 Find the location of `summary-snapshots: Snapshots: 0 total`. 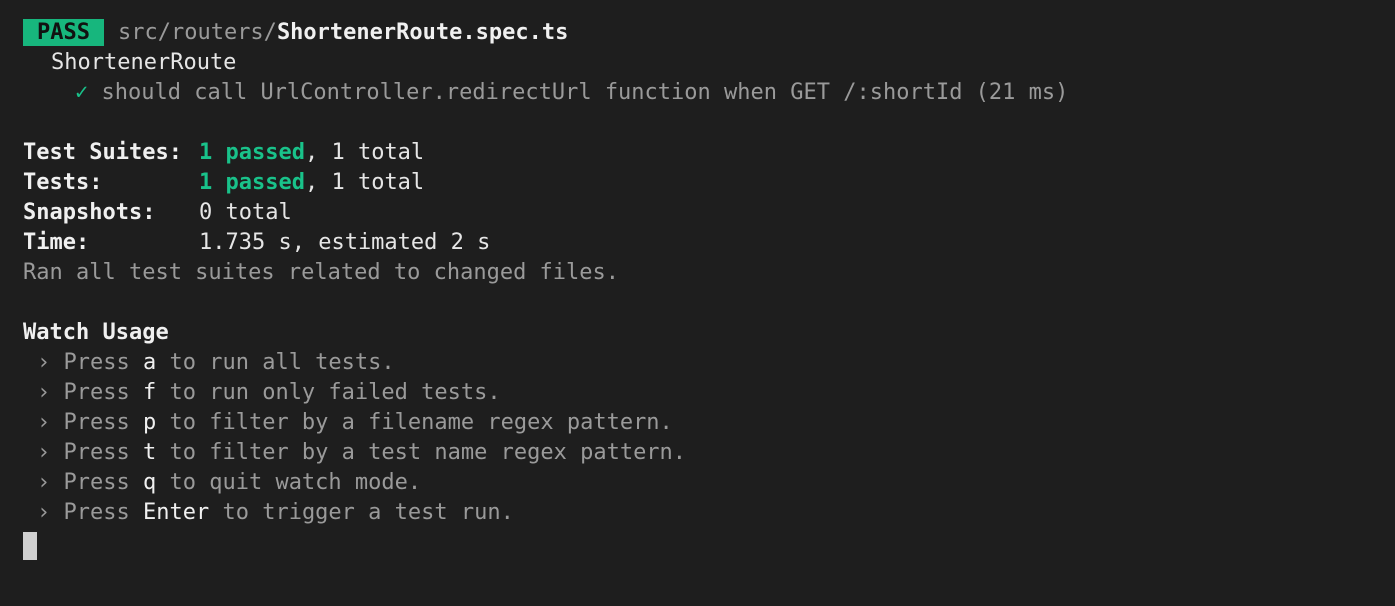

summary-snapshots: Snapshots: 0 total is located at coordinates (709, 213).